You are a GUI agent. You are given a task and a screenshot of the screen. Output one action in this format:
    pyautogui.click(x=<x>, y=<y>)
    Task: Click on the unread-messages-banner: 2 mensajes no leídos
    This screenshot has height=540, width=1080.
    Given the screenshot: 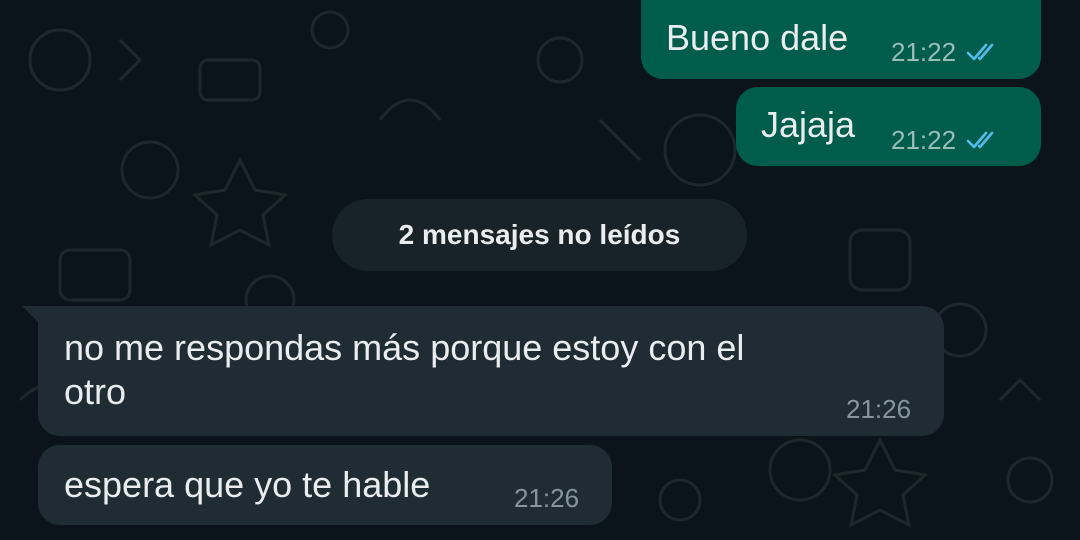 What is the action you would take?
    pyautogui.click(x=539, y=235)
    